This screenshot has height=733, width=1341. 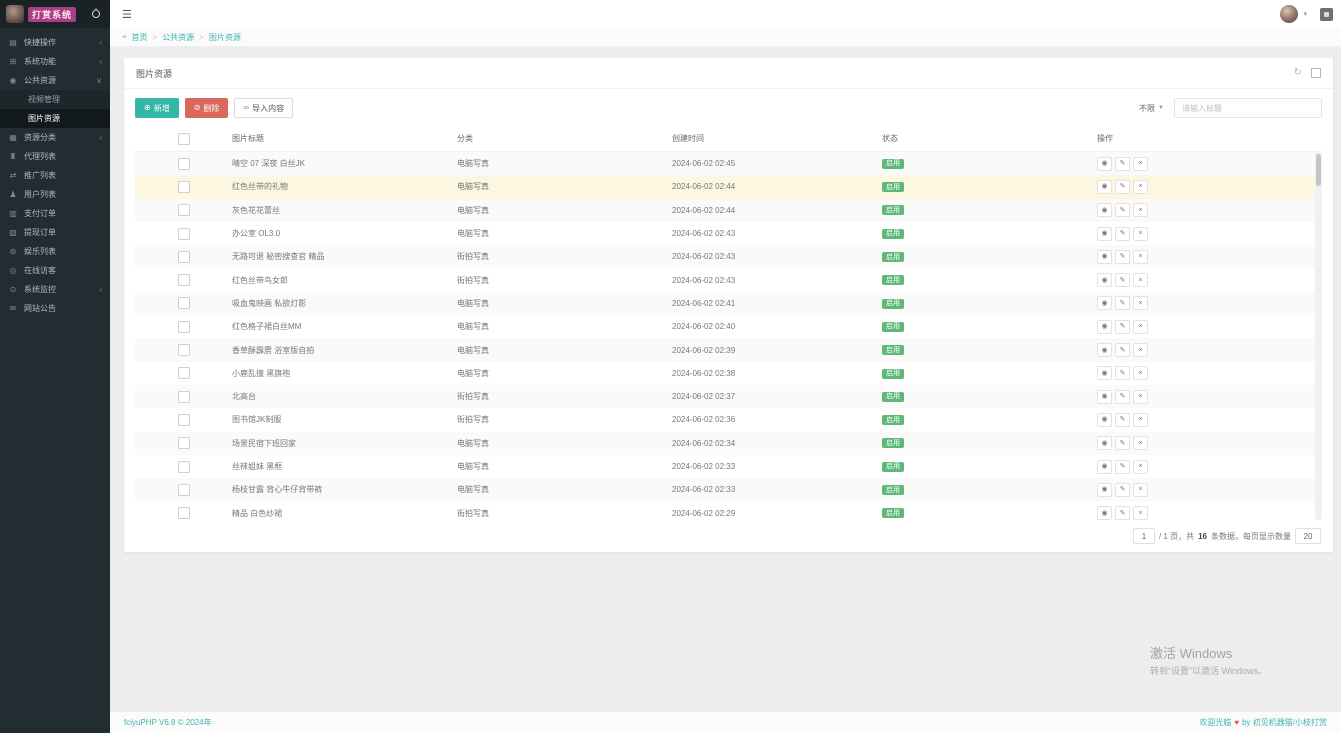 I want to click on refresh-icon: ↻, so click(x=1298, y=73).